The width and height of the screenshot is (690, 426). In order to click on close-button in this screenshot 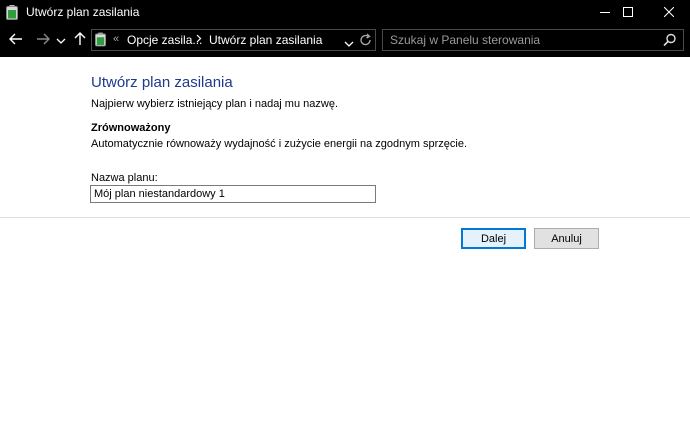, I will do `click(669, 12)`.